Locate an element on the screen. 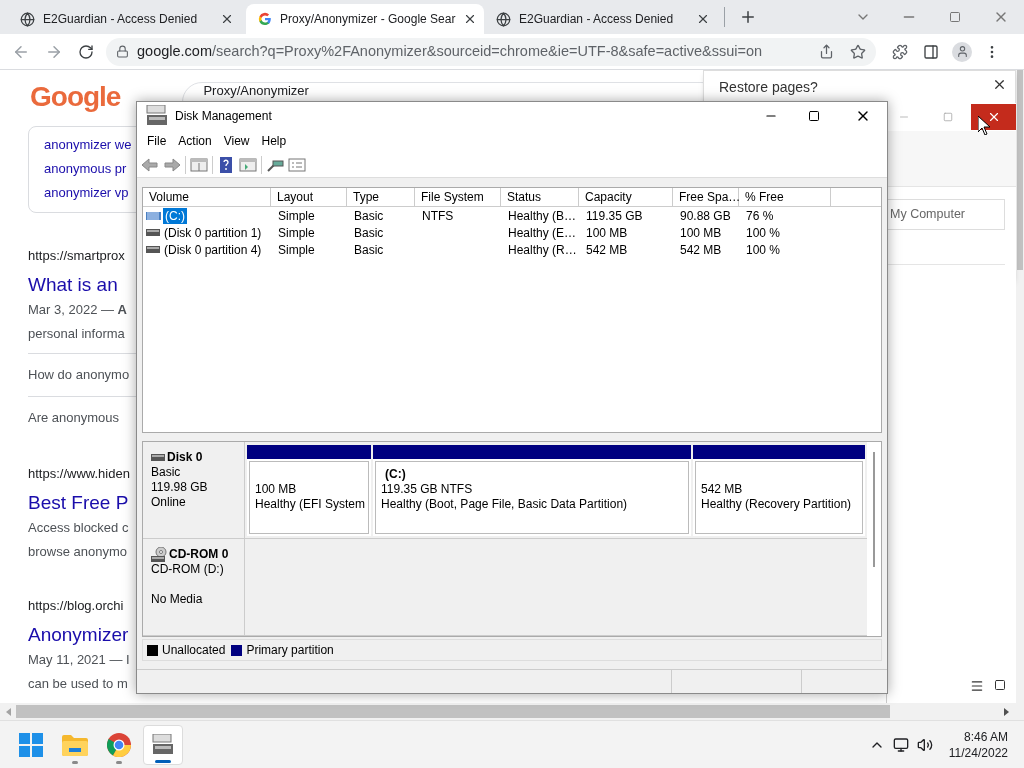 The image size is (1024, 768). details-view-icon is located at coordinates (977, 686).